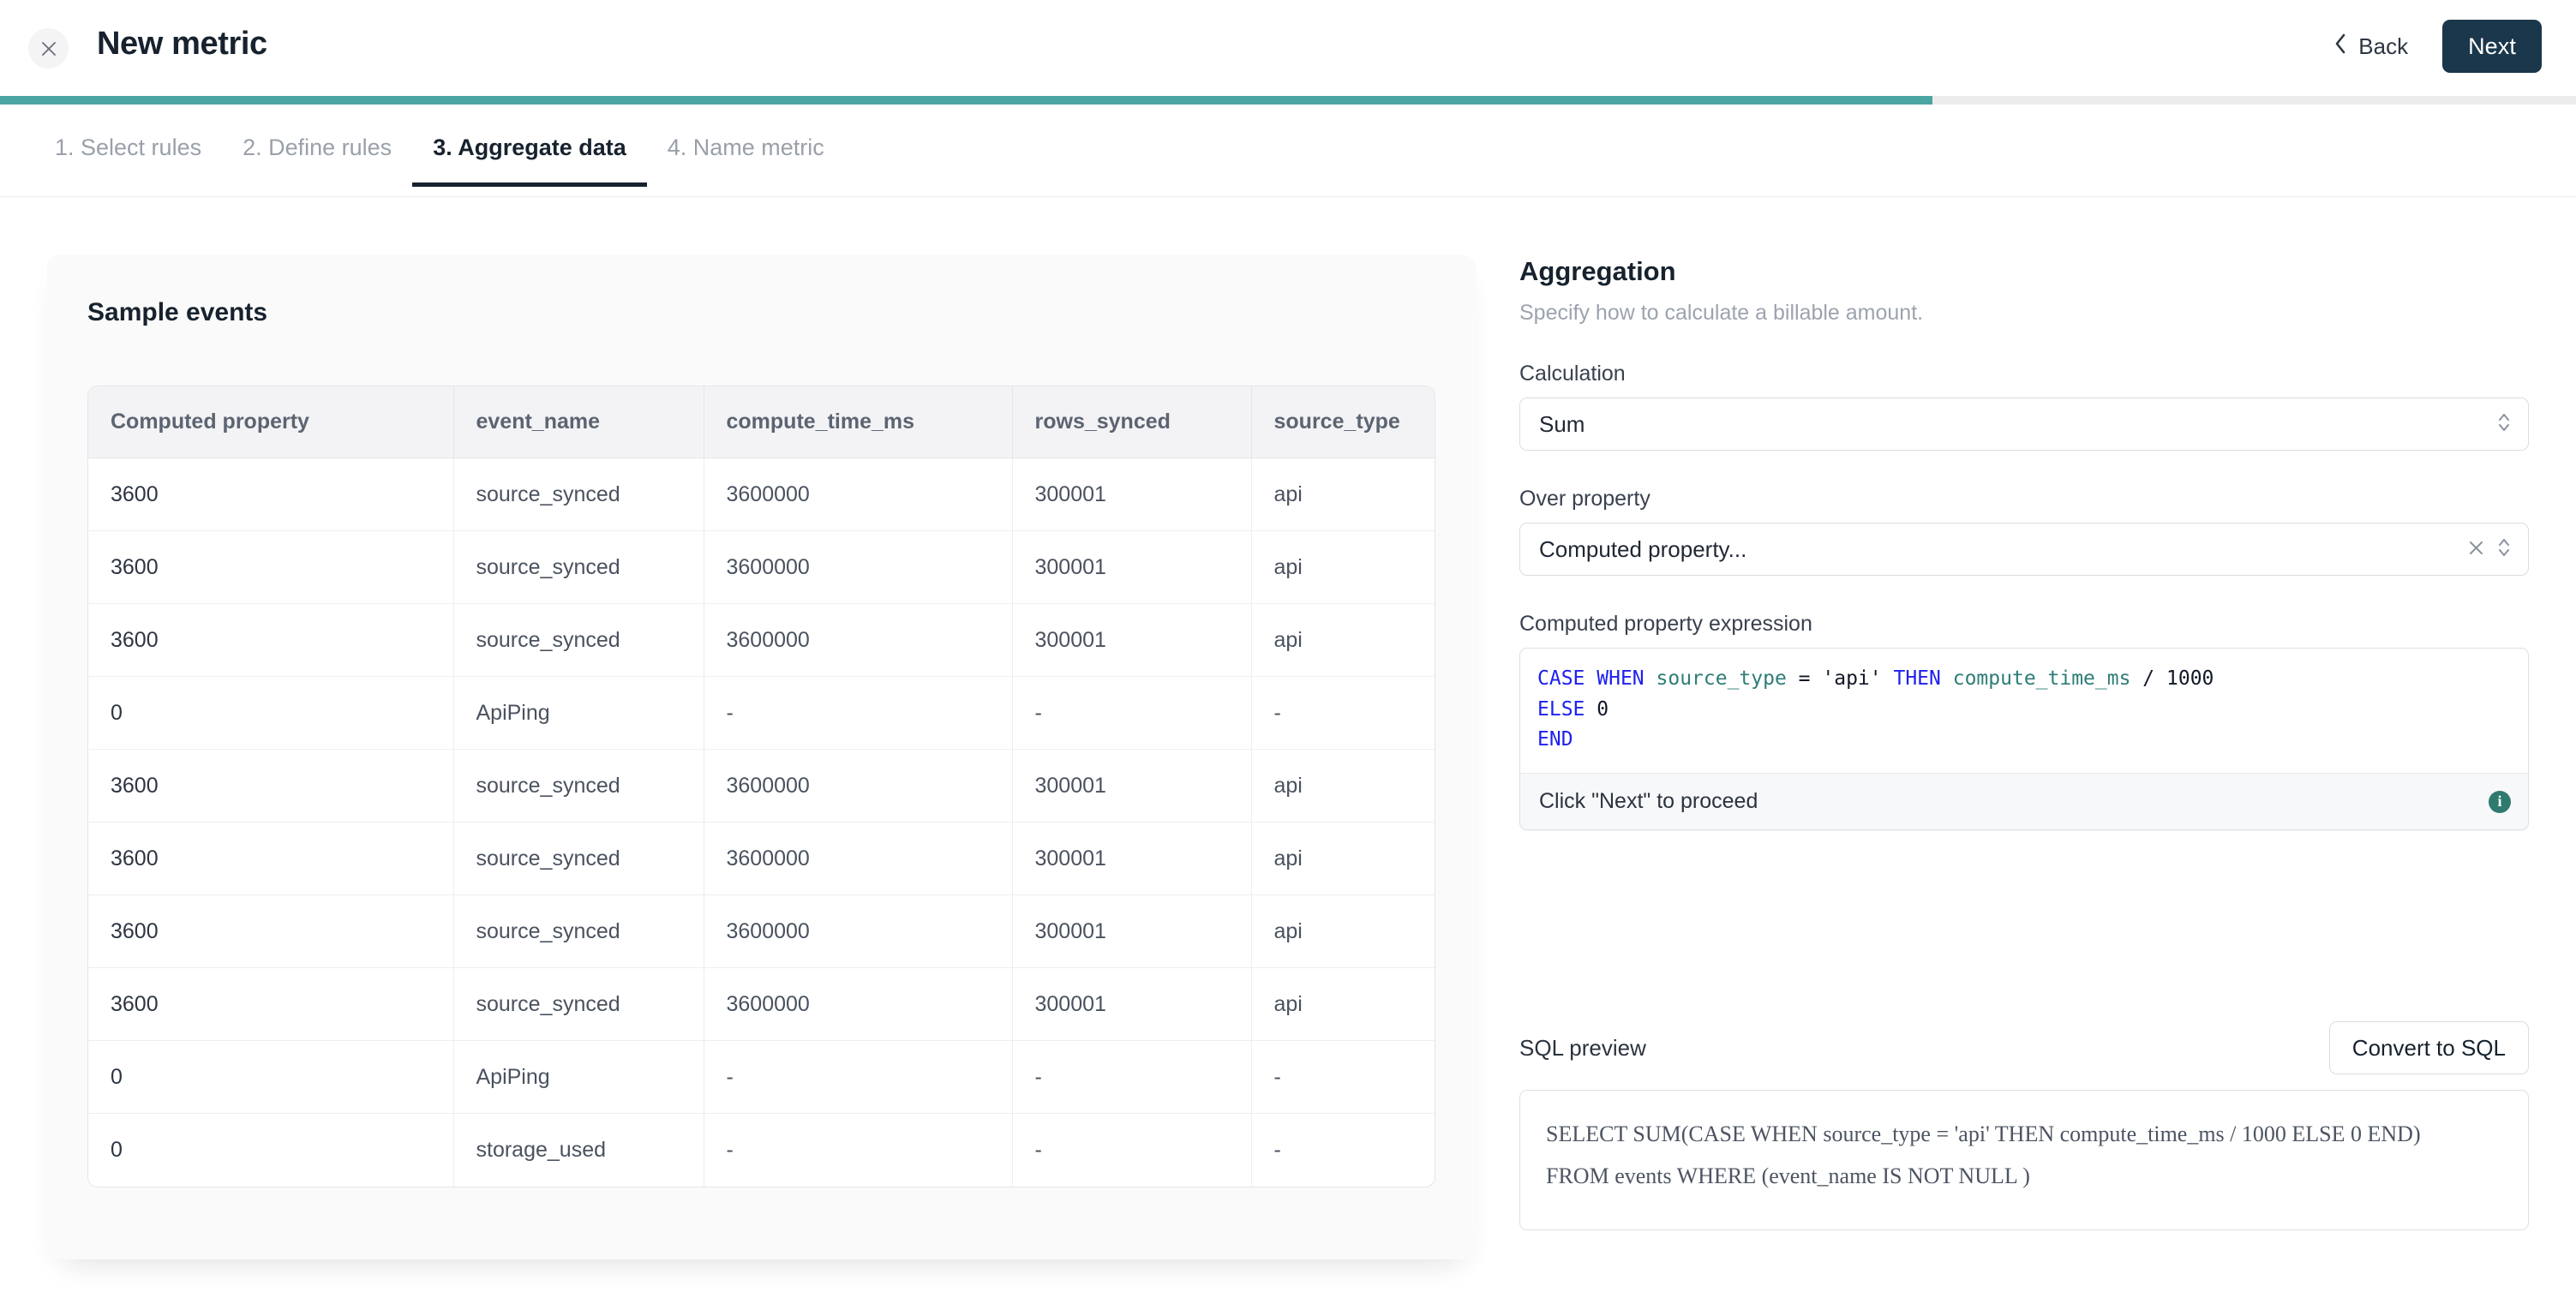  I want to click on sql-preview-header: SQL preview Convert to SQL, so click(2024, 1047).